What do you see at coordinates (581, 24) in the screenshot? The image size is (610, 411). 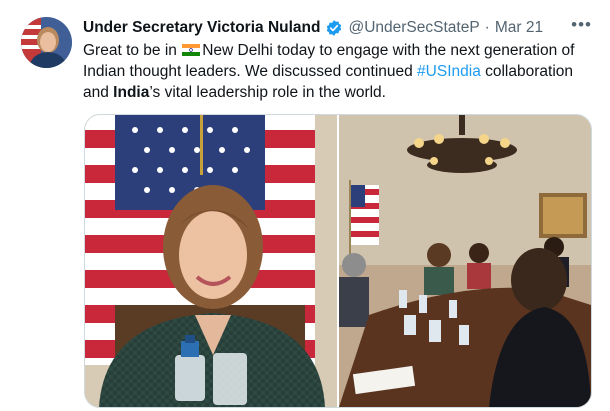 I see `more-horizontal-icon: •••` at bounding box center [581, 24].